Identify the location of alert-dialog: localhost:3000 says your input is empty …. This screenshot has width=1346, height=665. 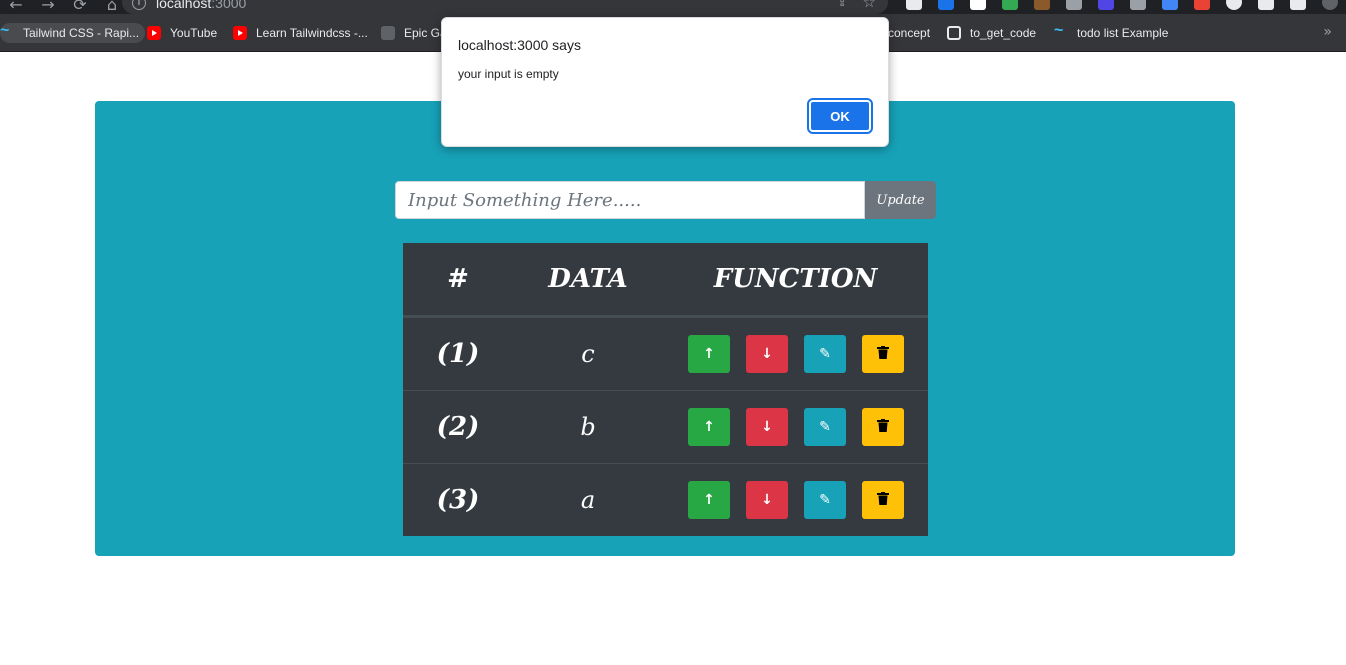
(665, 82).